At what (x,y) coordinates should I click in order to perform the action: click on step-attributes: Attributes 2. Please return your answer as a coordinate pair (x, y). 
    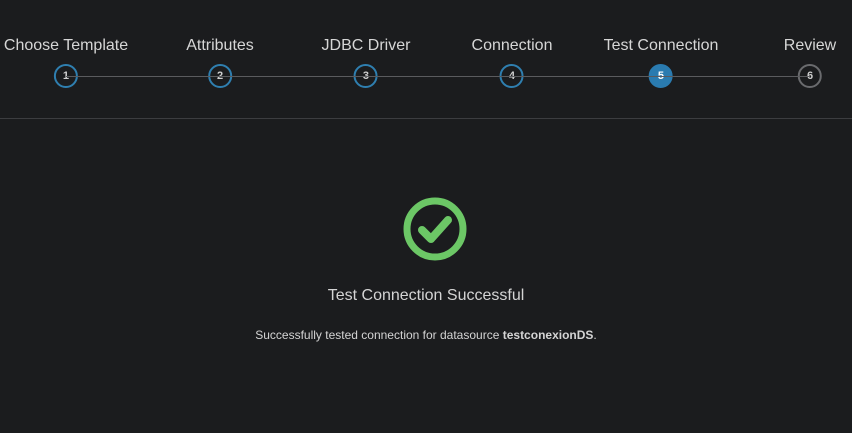
    Looking at the image, I should click on (220, 61).